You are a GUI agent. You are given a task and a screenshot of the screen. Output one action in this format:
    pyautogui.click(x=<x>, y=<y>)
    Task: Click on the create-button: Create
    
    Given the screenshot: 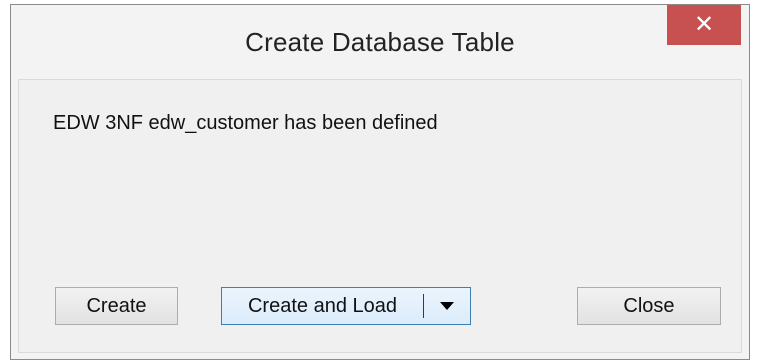 What is the action you would take?
    pyautogui.click(x=116, y=306)
    